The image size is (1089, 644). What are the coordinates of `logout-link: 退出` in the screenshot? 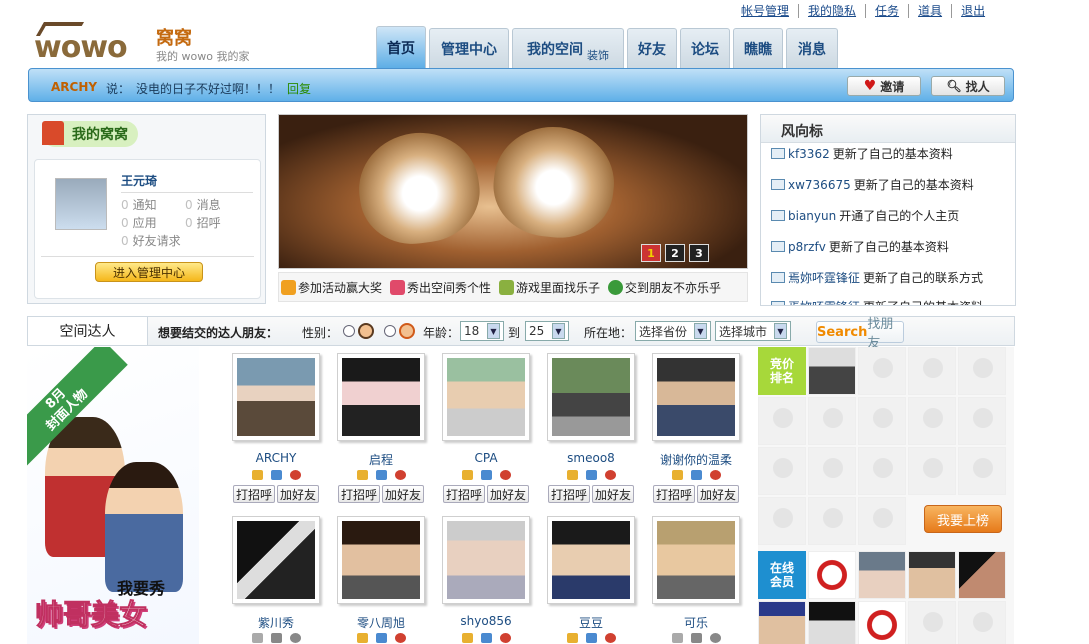 It's located at (972, 11).